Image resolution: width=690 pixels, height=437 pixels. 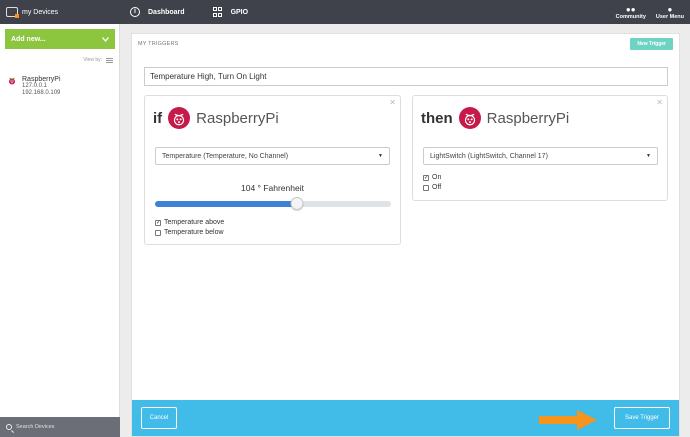 I want to click on nav-dashboard: i Dashboard, so click(x=164, y=12).